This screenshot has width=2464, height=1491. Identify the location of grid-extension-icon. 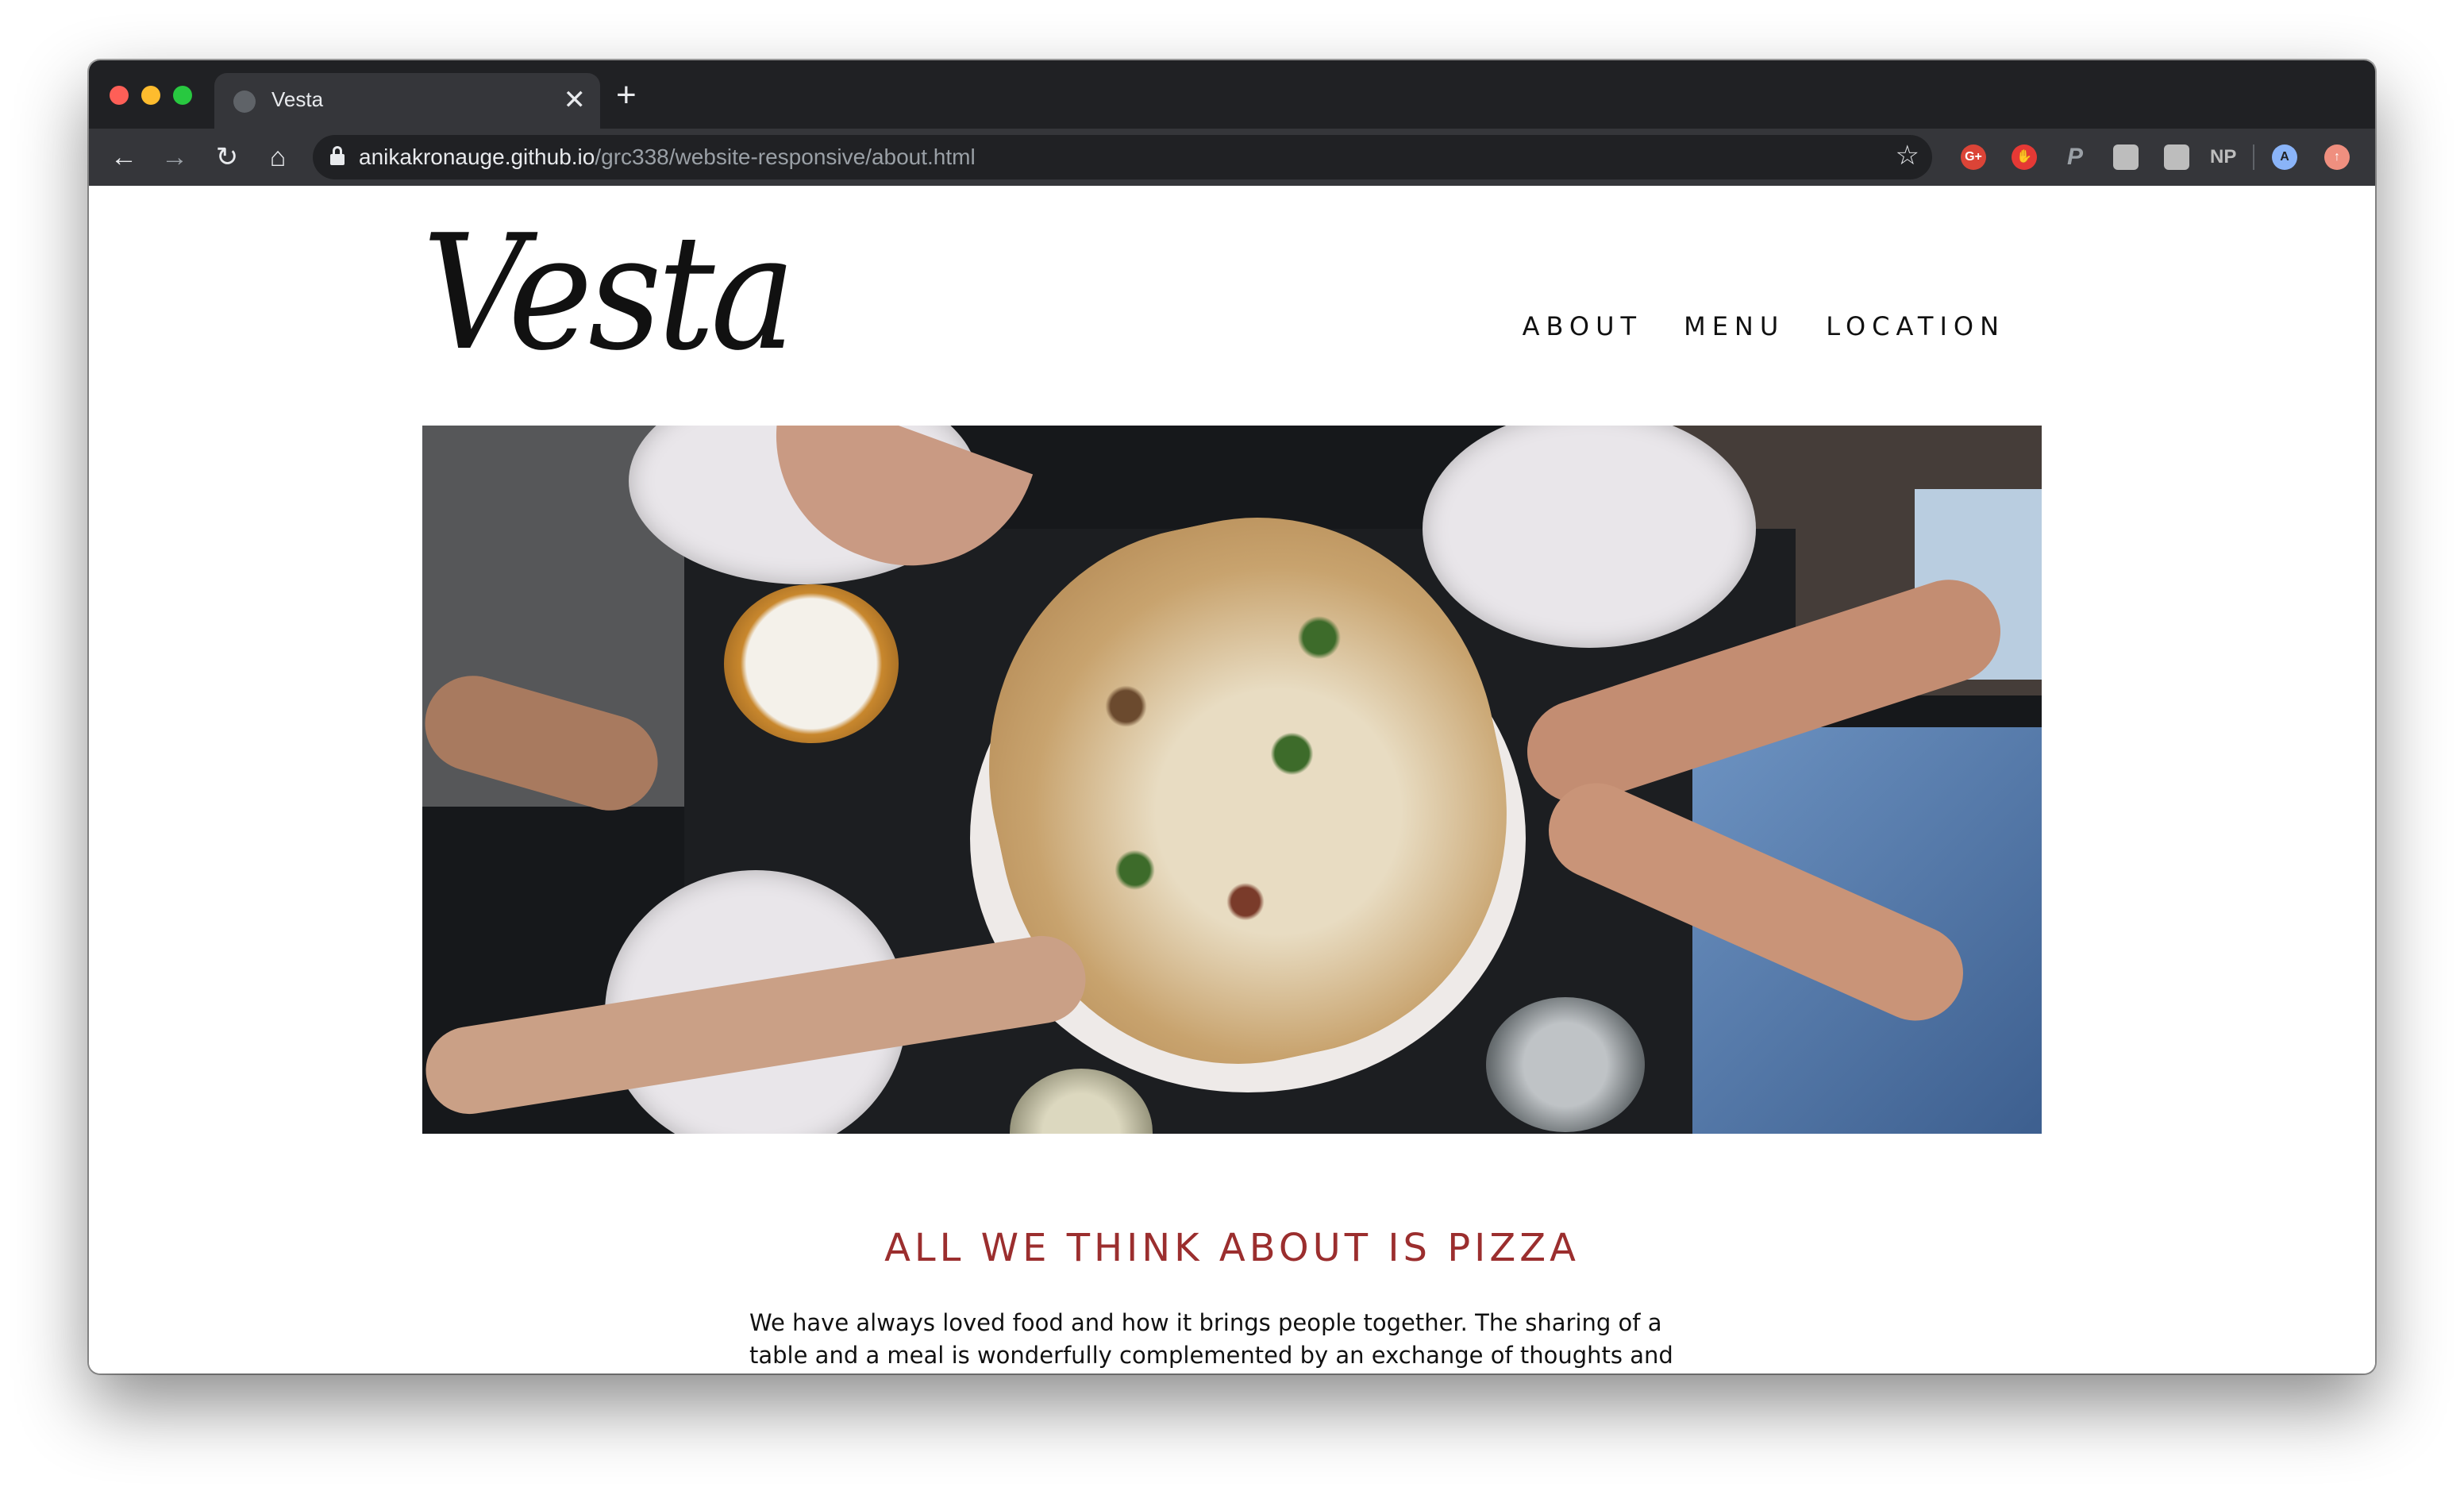
(2176, 157).